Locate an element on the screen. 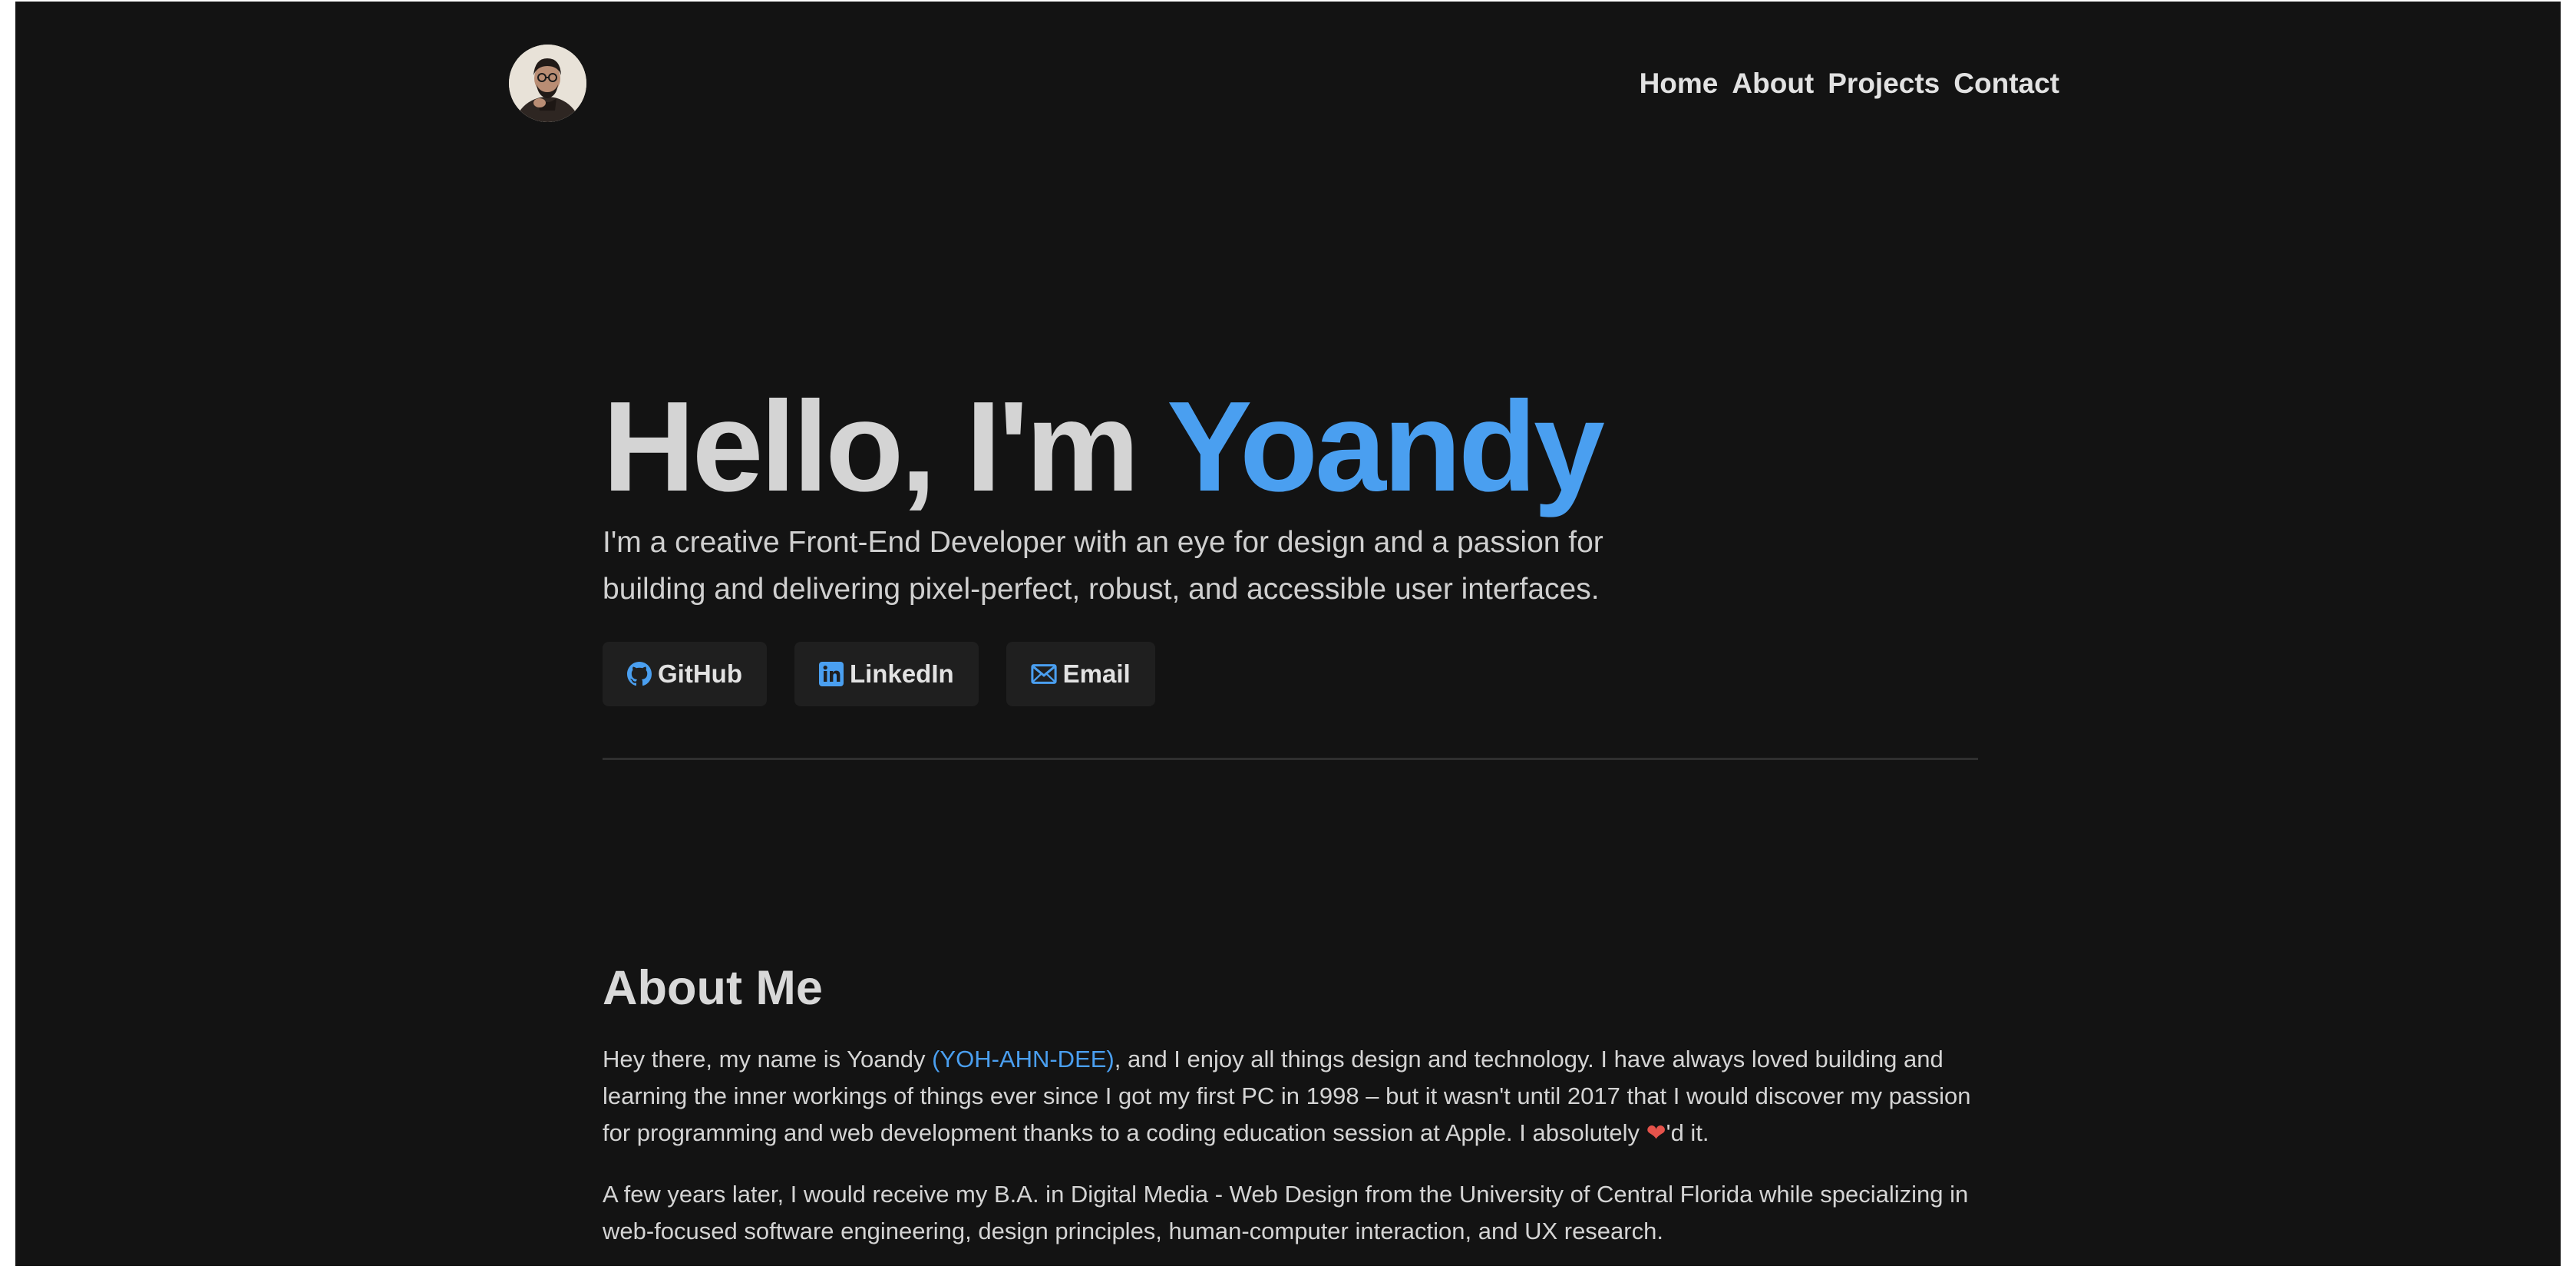 This screenshot has width=2576, height=1279. linkedin-button: LinkedIn is located at coordinates (886, 674).